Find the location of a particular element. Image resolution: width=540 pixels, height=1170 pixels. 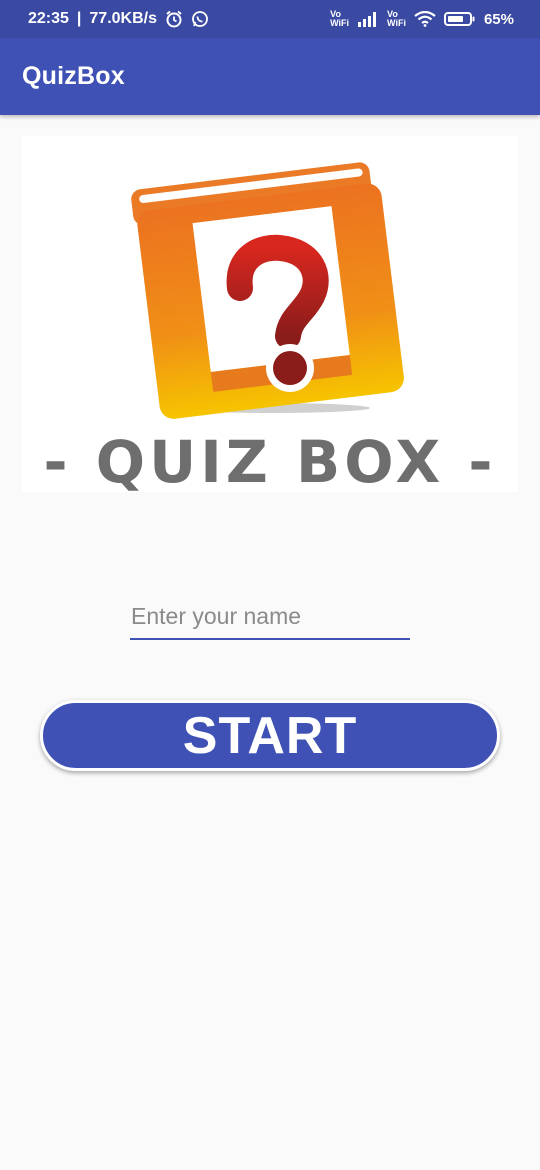

logo-text: - QUIZ BOX - is located at coordinates (270, 460).